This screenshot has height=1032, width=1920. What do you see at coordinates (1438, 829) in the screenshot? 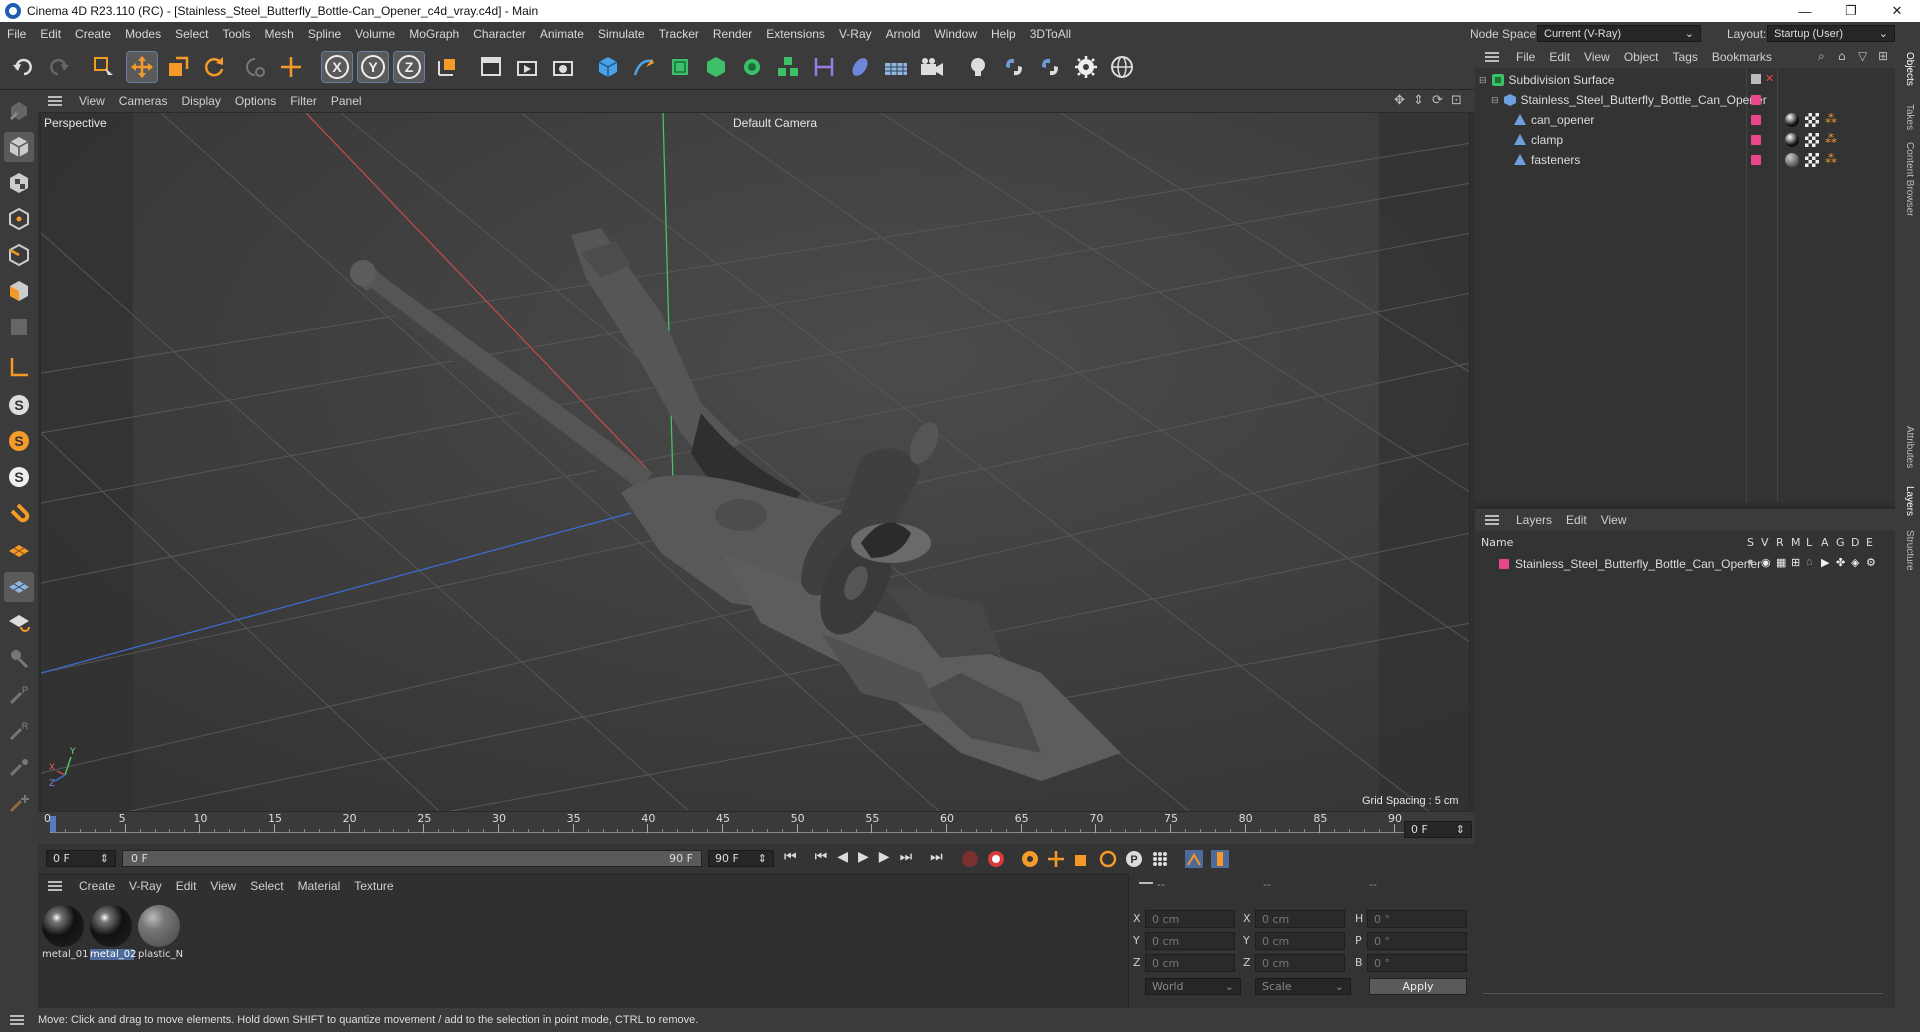
I see `current-frame-field: 0 F ⇕` at bounding box center [1438, 829].